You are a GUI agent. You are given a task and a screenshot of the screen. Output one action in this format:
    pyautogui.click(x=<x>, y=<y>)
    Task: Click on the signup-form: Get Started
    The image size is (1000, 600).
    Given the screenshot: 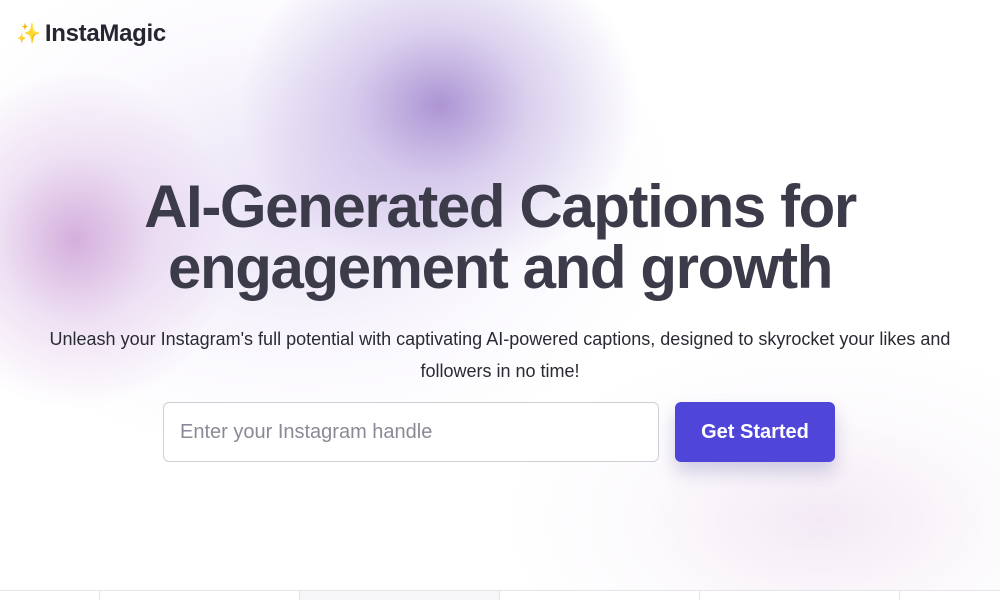 What is the action you would take?
    pyautogui.click(x=499, y=432)
    